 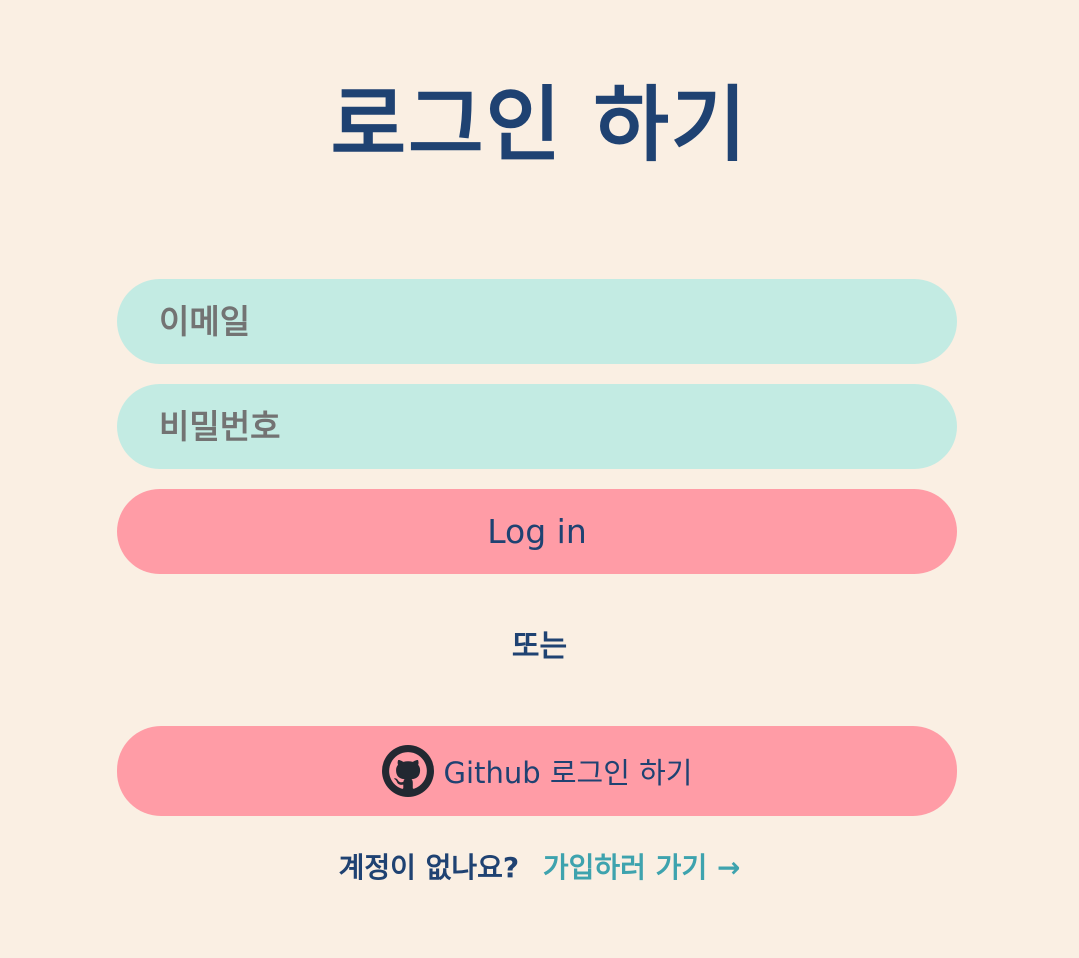 I want to click on github-login-label: Github 로그인 하기, so click(x=568, y=773).